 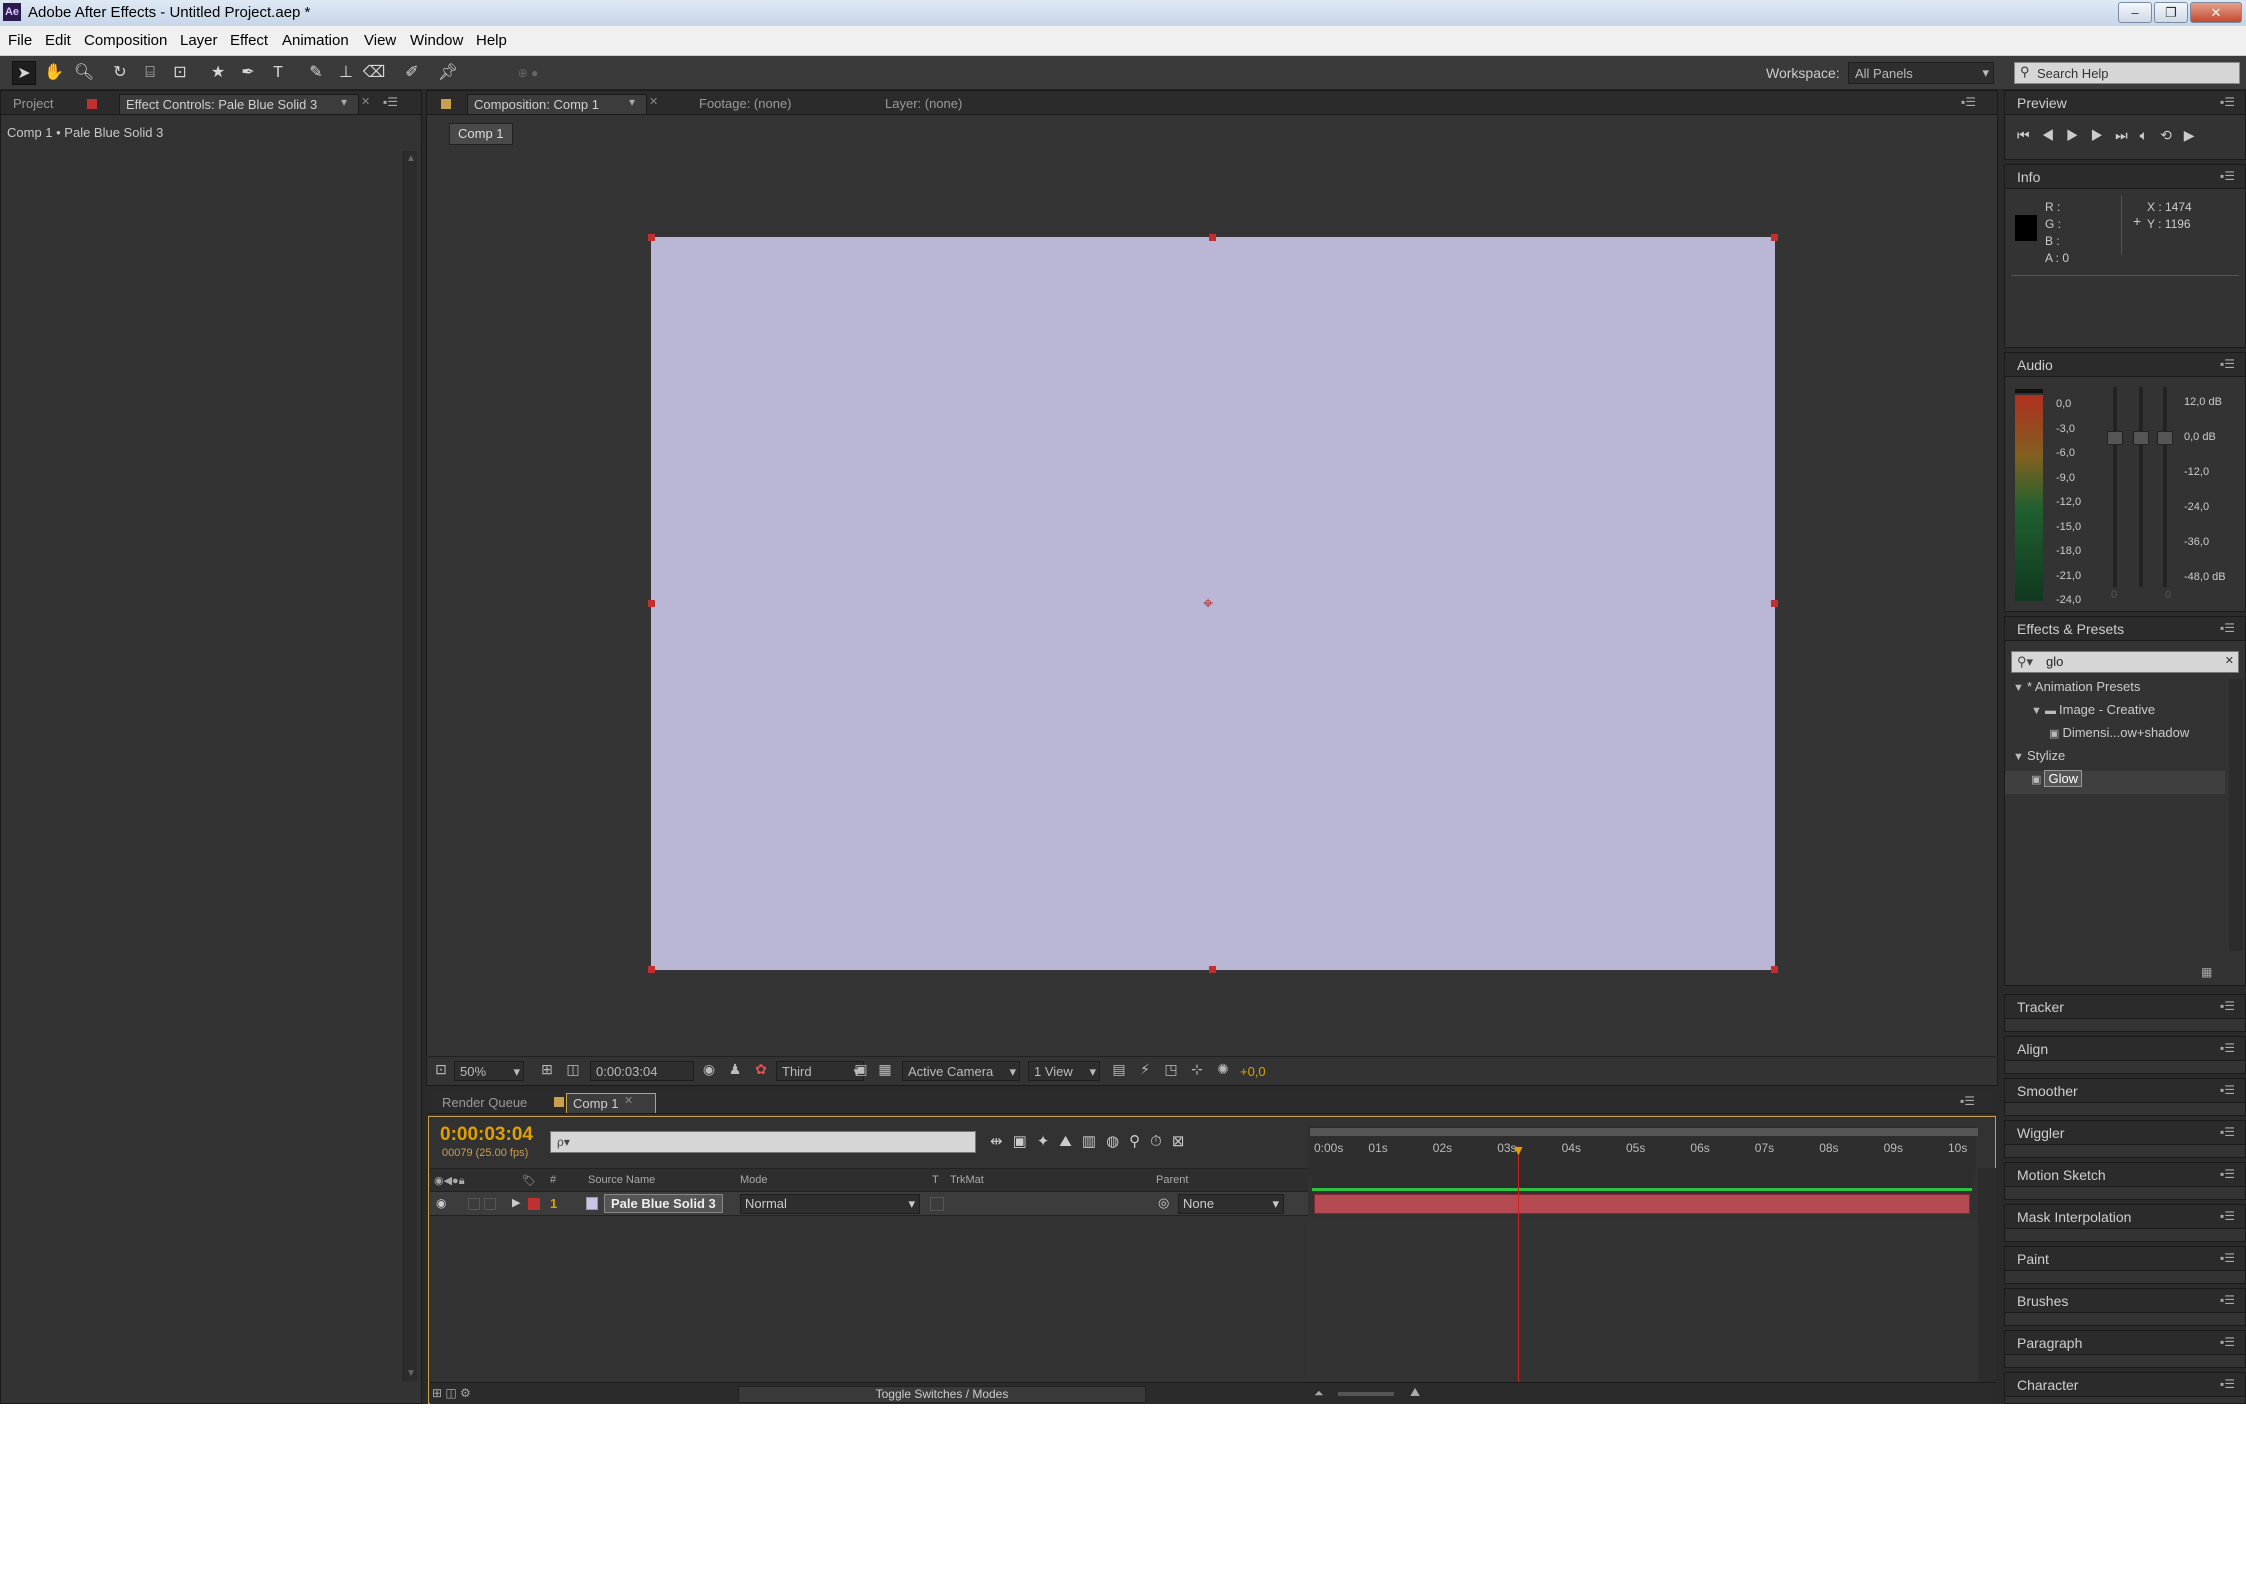 What do you see at coordinates (451, 1393) in the screenshot?
I see `footer-toggle-icons: ⊞ ◫ ⚙︎` at bounding box center [451, 1393].